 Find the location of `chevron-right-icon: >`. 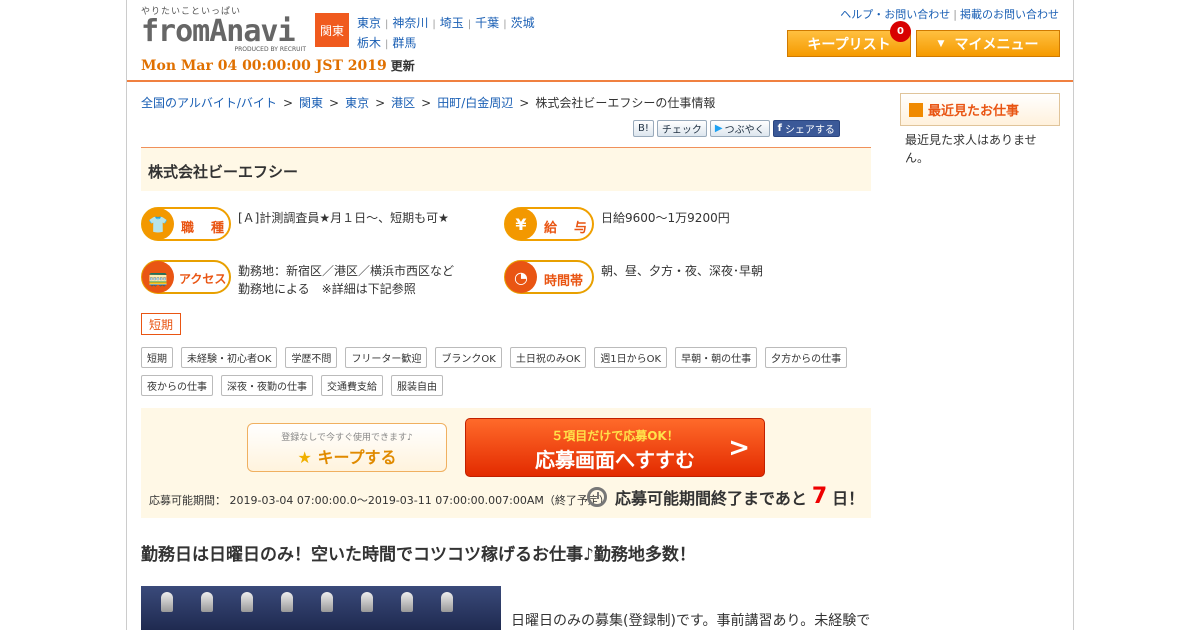

chevron-right-icon: > is located at coordinates (739, 448).